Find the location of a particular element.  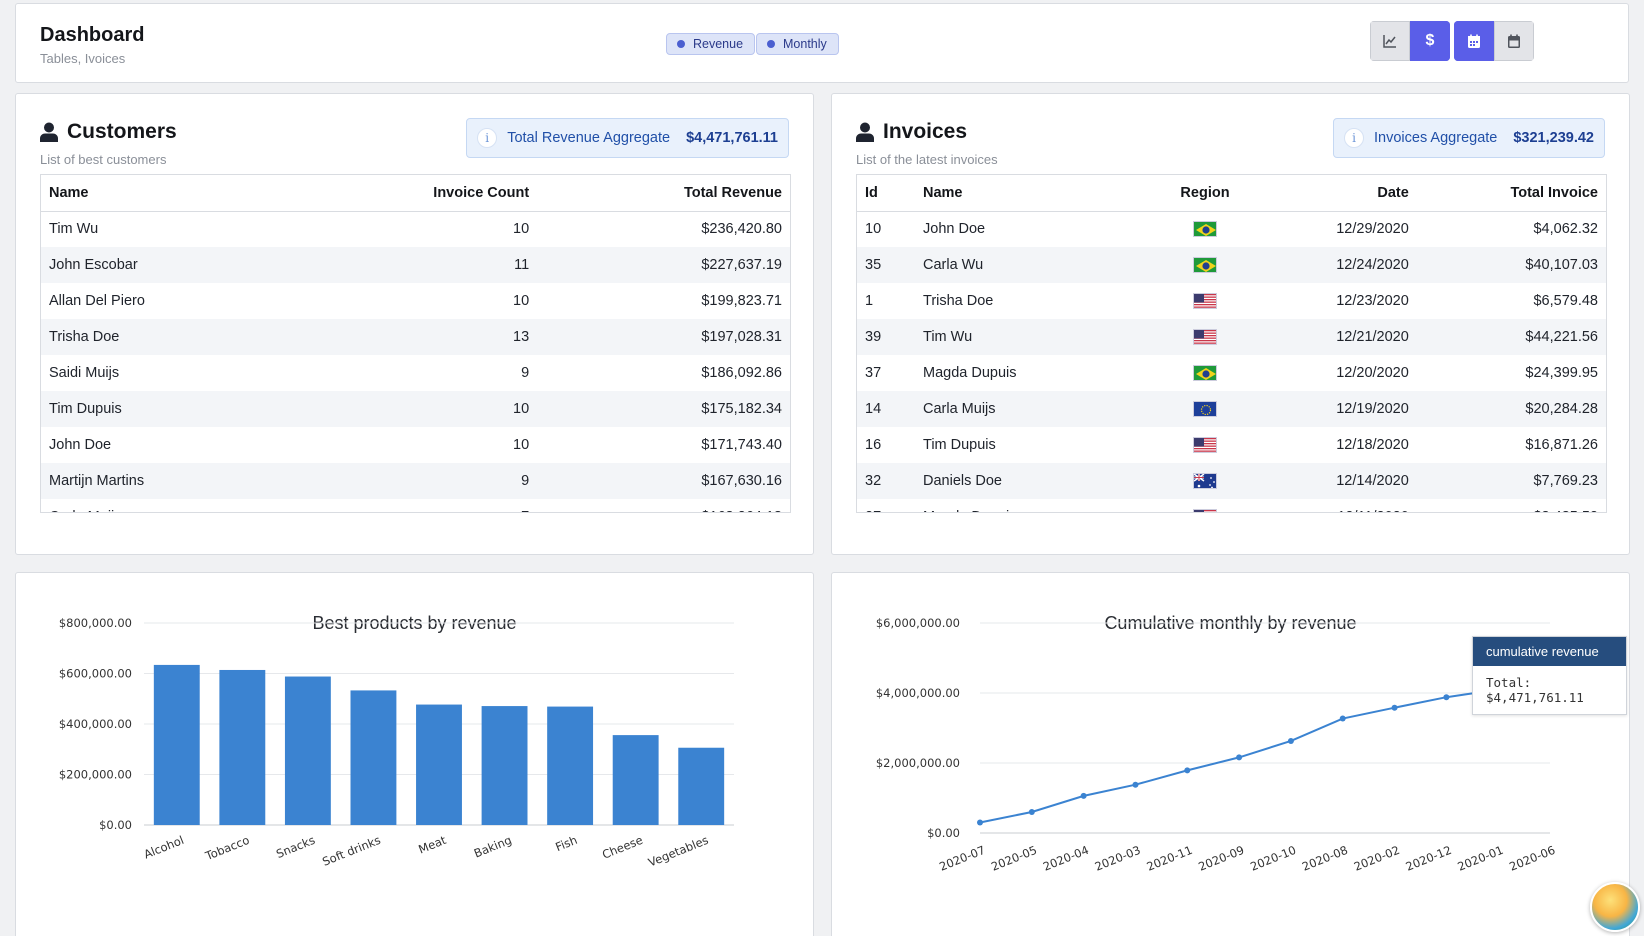

tooltip-value: $4,471,761.11 is located at coordinates (1535, 697).